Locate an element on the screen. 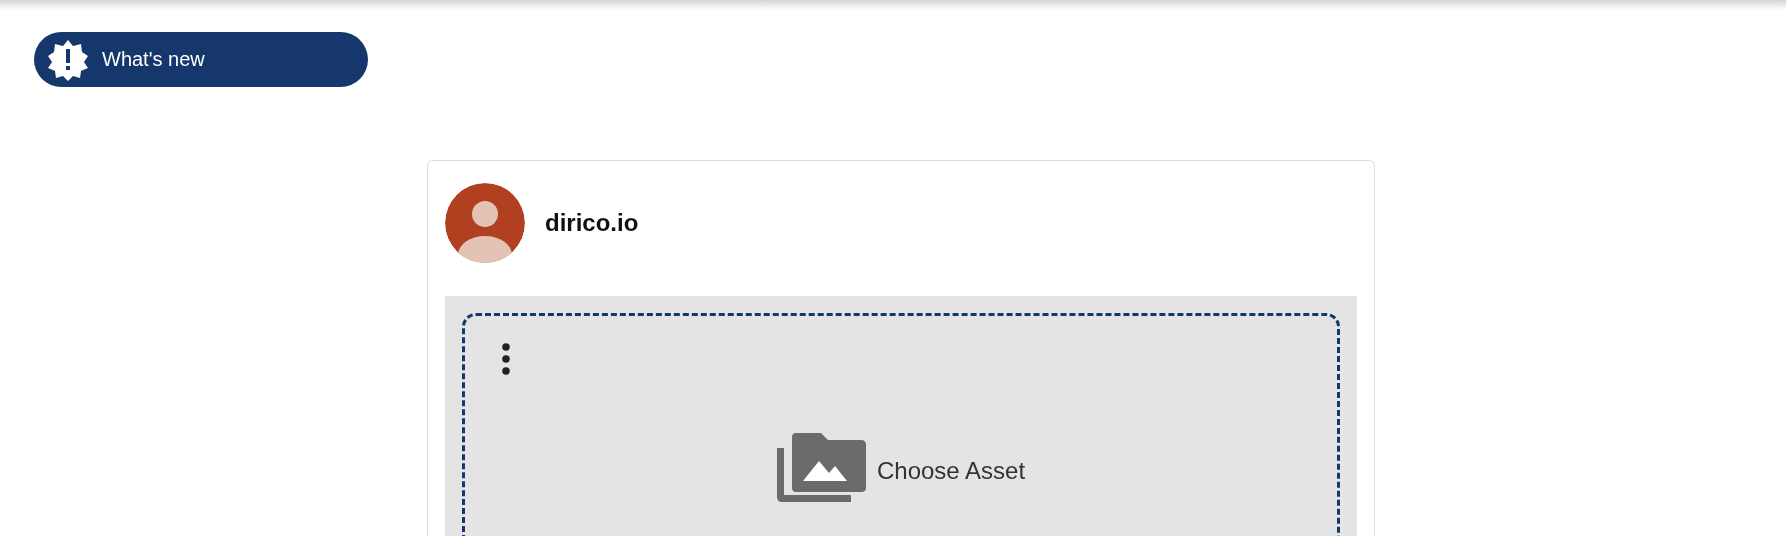 The width and height of the screenshot is (1786, 536). avatar-icon is located at coordinates (485, 223).